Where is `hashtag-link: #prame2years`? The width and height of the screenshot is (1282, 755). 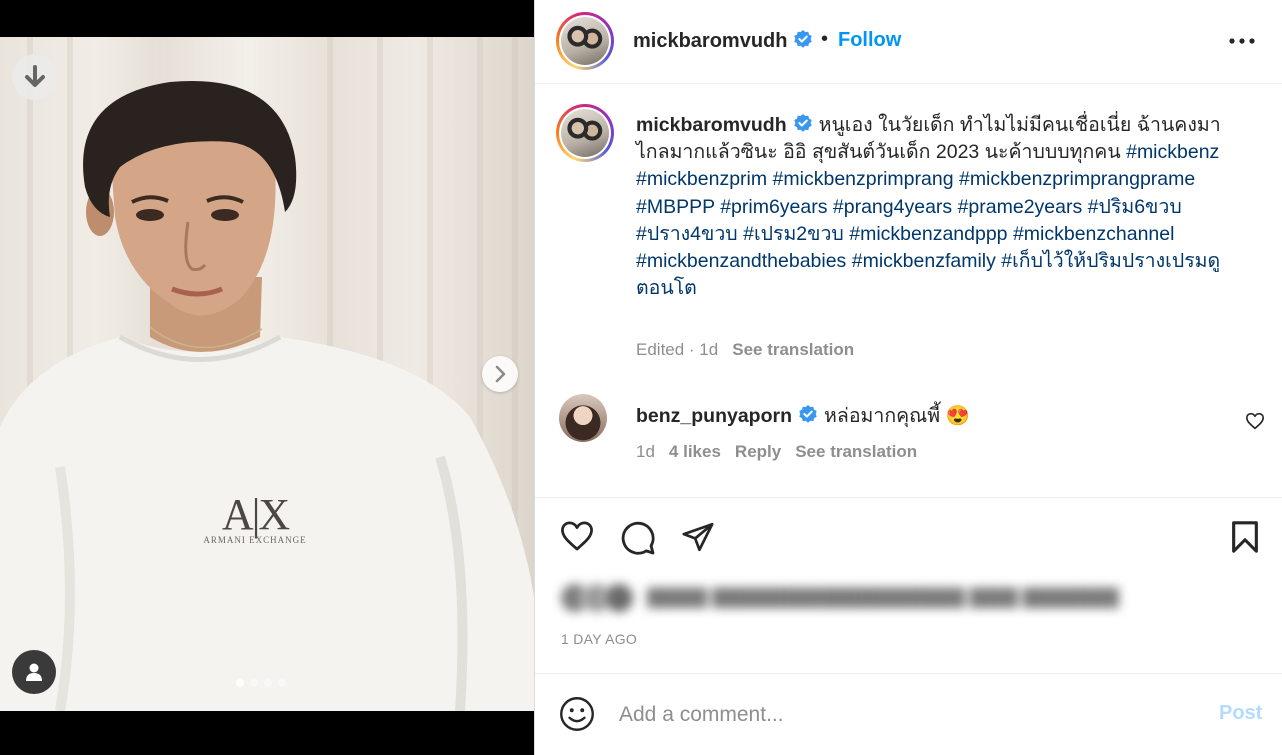 hashtag-link: #prame2years is located at coordinates (1020, 207).